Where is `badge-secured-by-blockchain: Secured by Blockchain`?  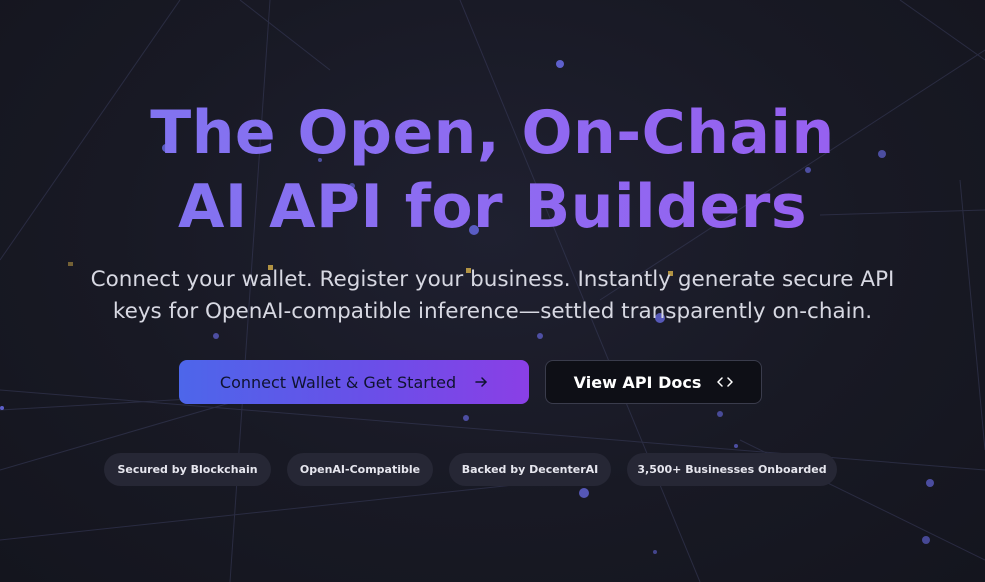 badge-secured-by-blockchain: Secured by Blockchain is located at coordinates (187, 469).